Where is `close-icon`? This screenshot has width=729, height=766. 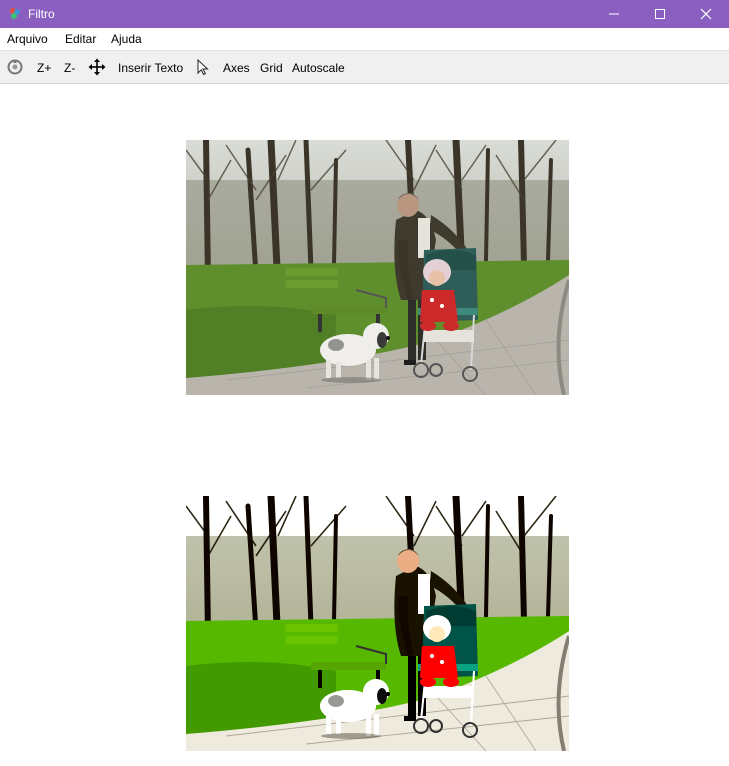
close-icon is located at coordinates (706, 14).